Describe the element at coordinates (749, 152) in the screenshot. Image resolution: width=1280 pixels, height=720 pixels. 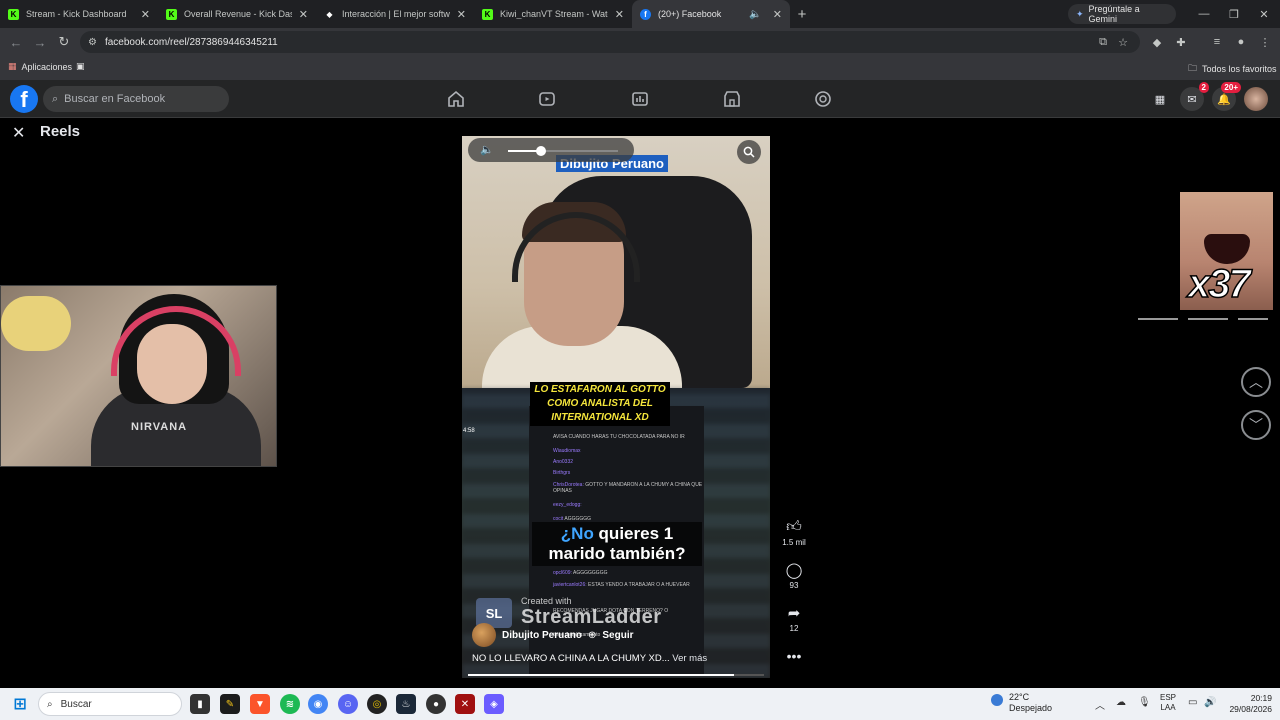
I see `video-search-icon` at that location.